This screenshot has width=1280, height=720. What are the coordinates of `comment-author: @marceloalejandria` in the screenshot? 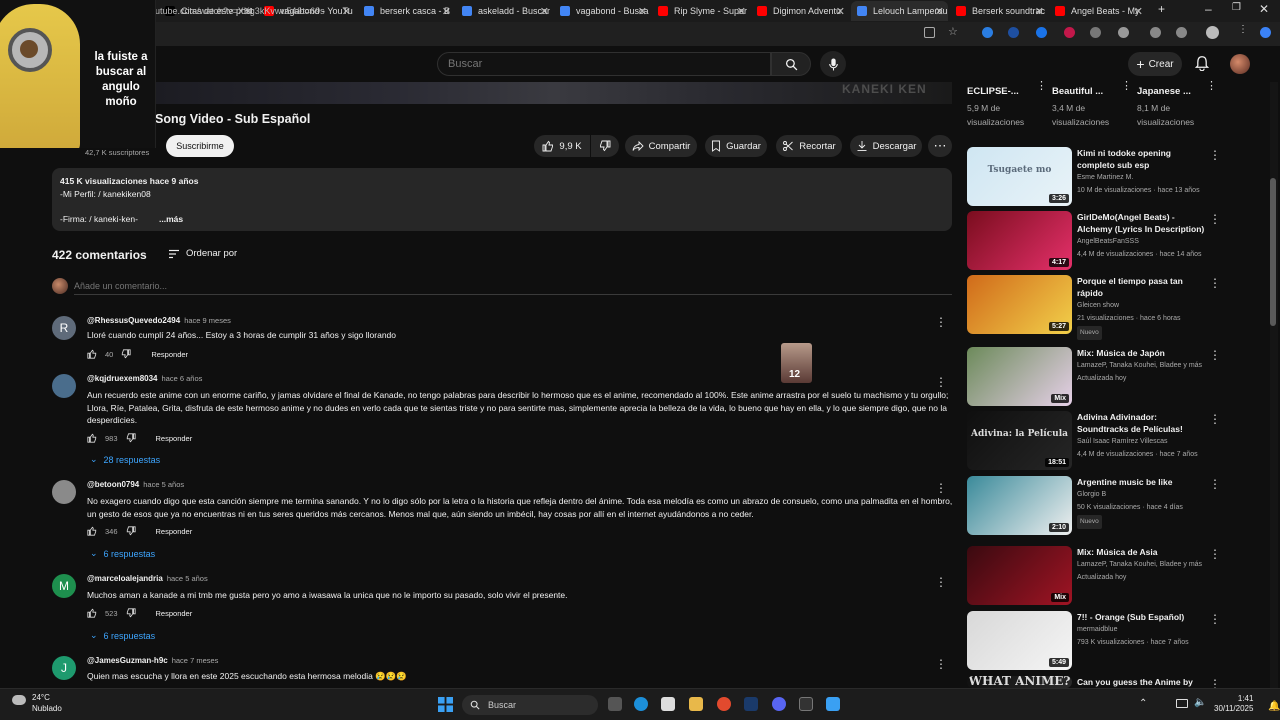 It's located at (125, 578).